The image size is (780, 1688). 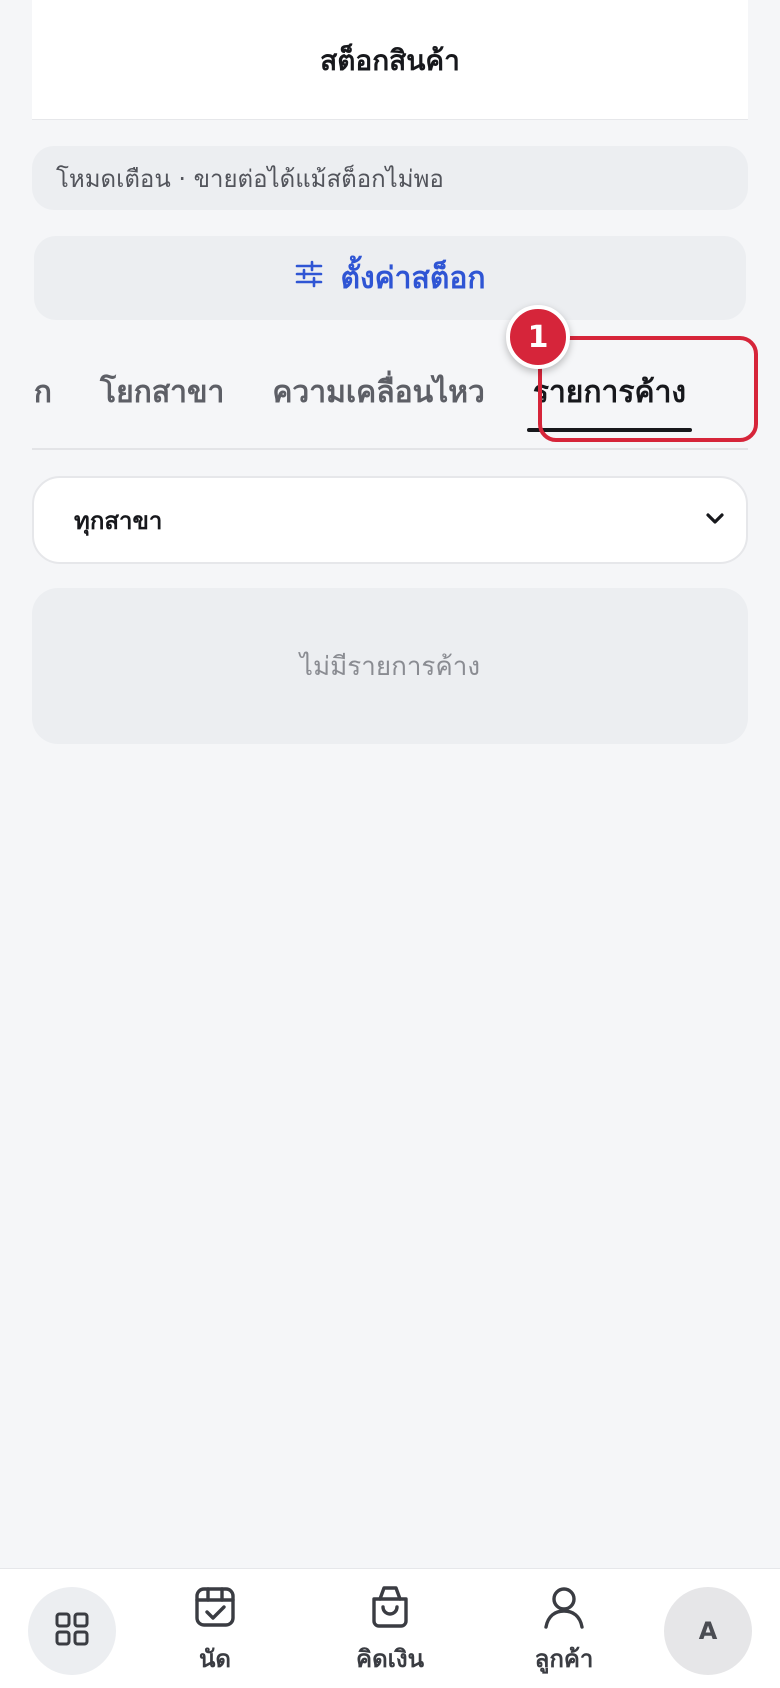 I want to click on empty-state: ไม่มีรายการค้าง, so click(x=390, y=666).